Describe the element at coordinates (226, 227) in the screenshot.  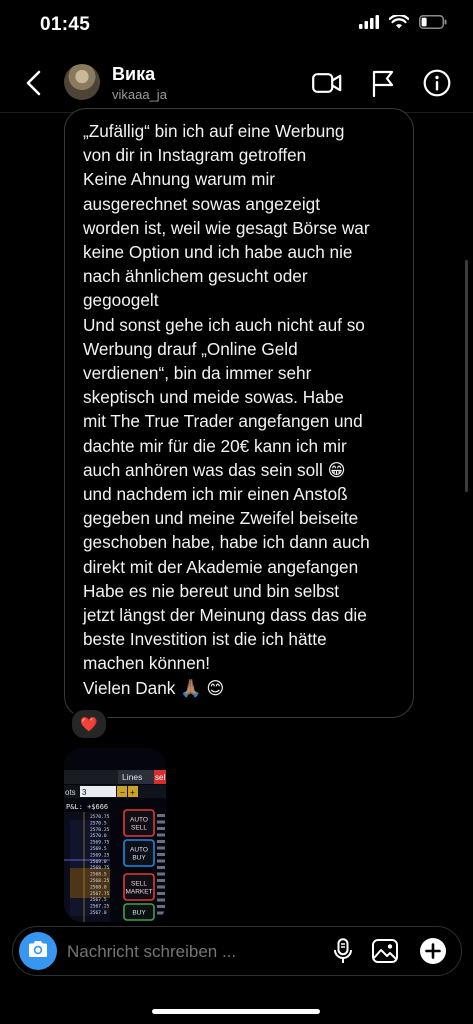
I see `message-line: worden ist, weil wie gesagt Börse war` at that location.